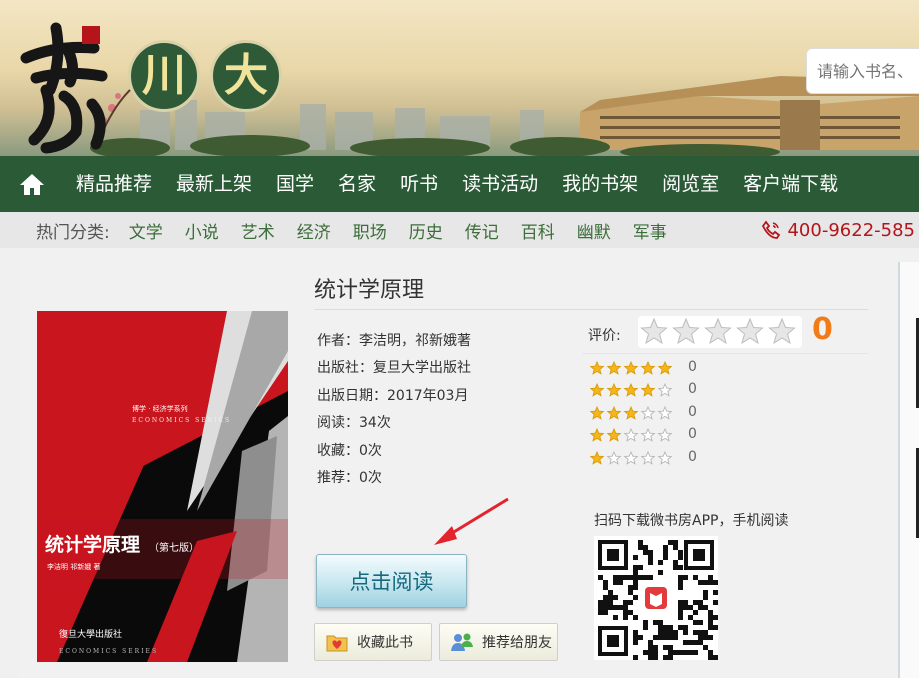 This screenshot has height=678, width=919. What do you see at coordinates (692, 412) in the screenshot?
I see `rating-count-3: 0` at bounding box center [692, 412].